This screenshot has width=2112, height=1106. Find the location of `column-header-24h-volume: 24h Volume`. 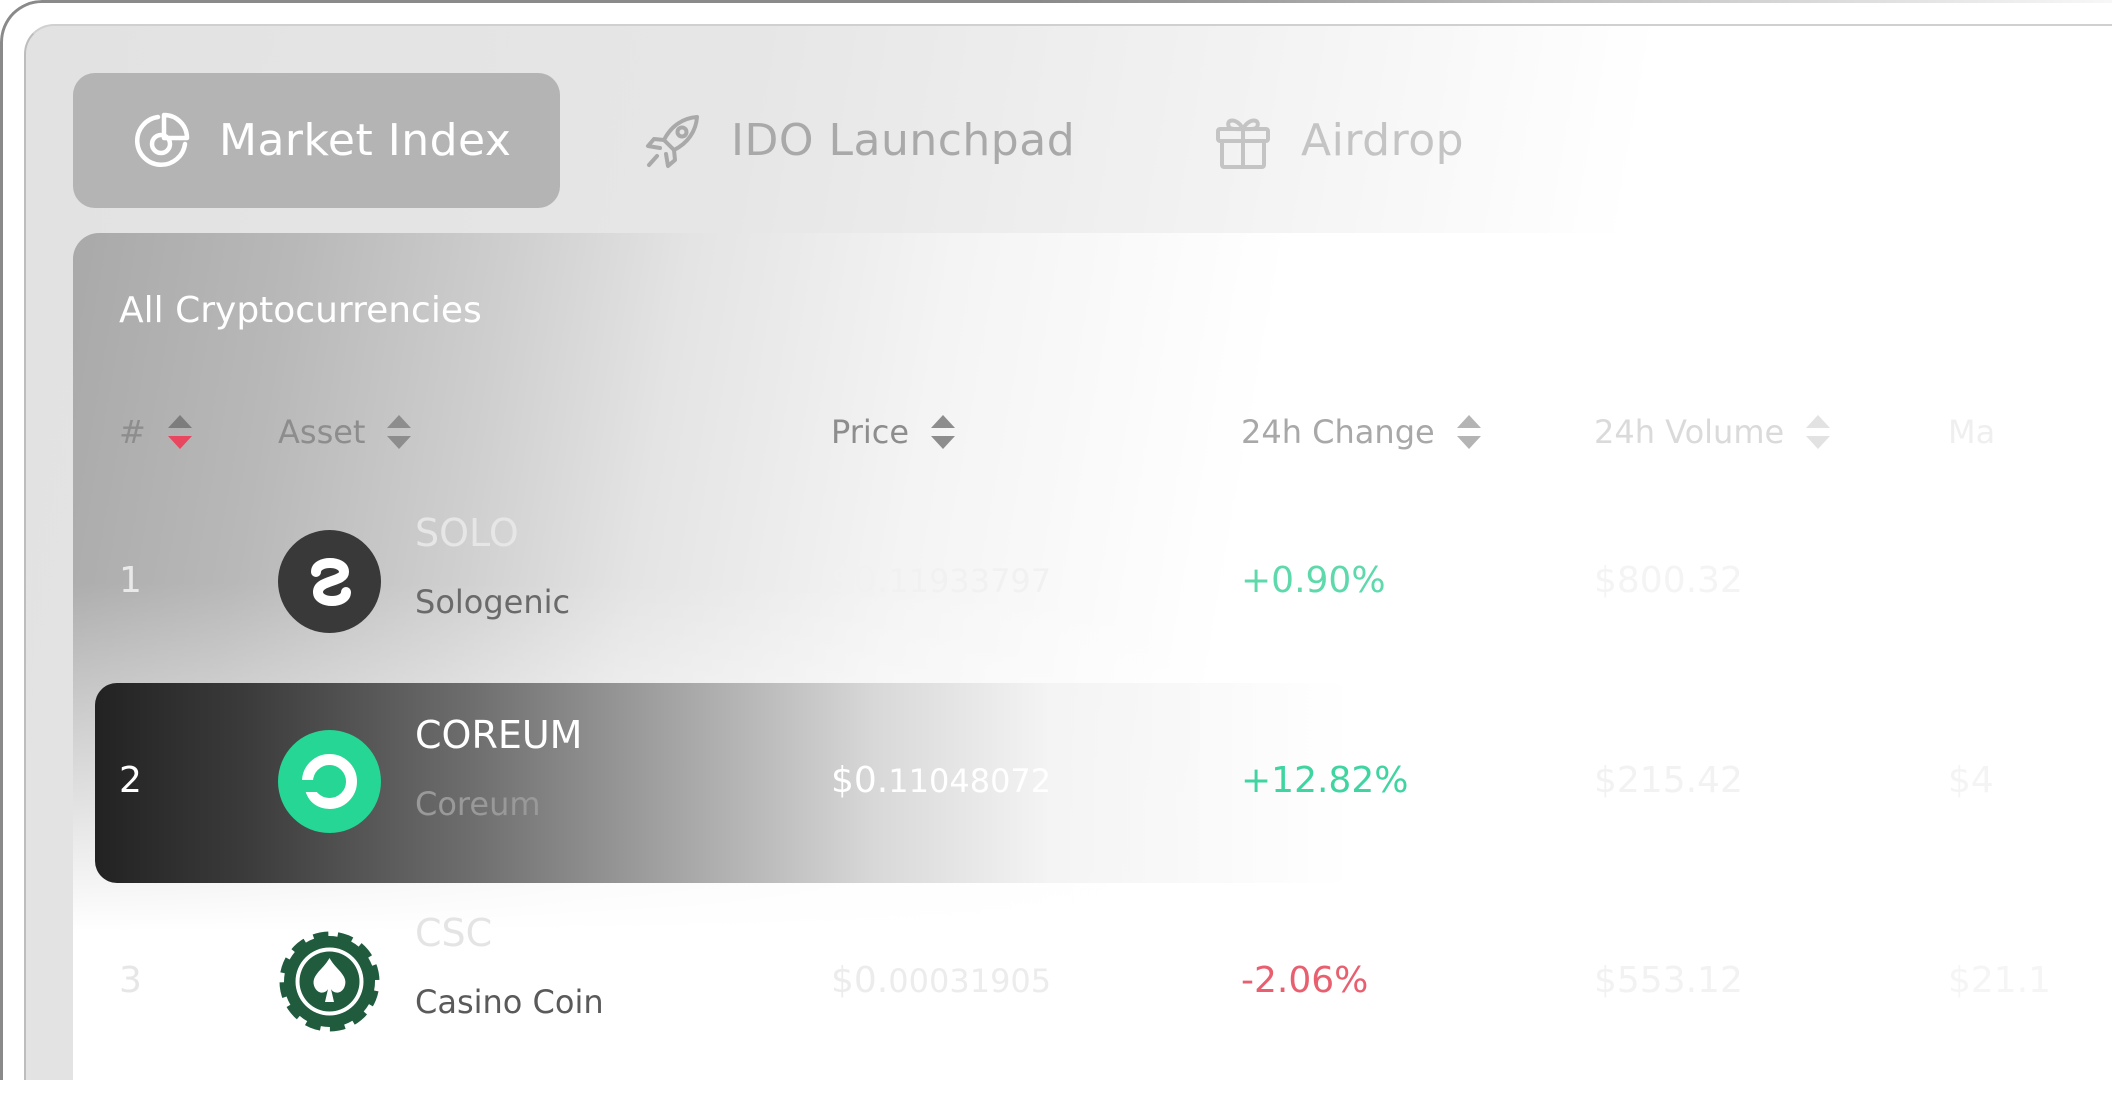

column-header-24h-volume: 24h Volume is located at coordinates (1712, 432).